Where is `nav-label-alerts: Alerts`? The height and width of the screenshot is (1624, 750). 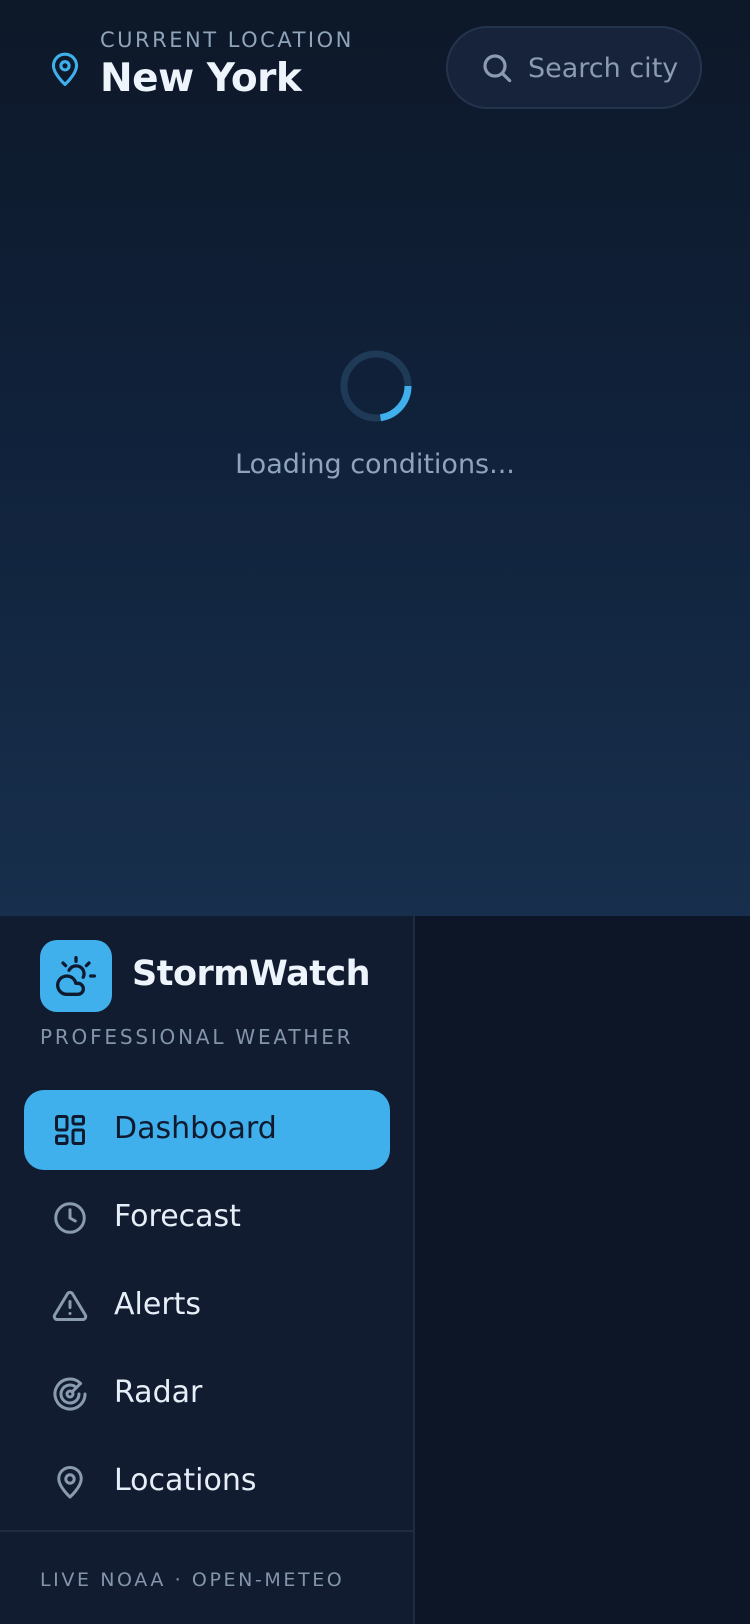
nav-label-alerts: Alerts is located at coordinates (158, 1304).